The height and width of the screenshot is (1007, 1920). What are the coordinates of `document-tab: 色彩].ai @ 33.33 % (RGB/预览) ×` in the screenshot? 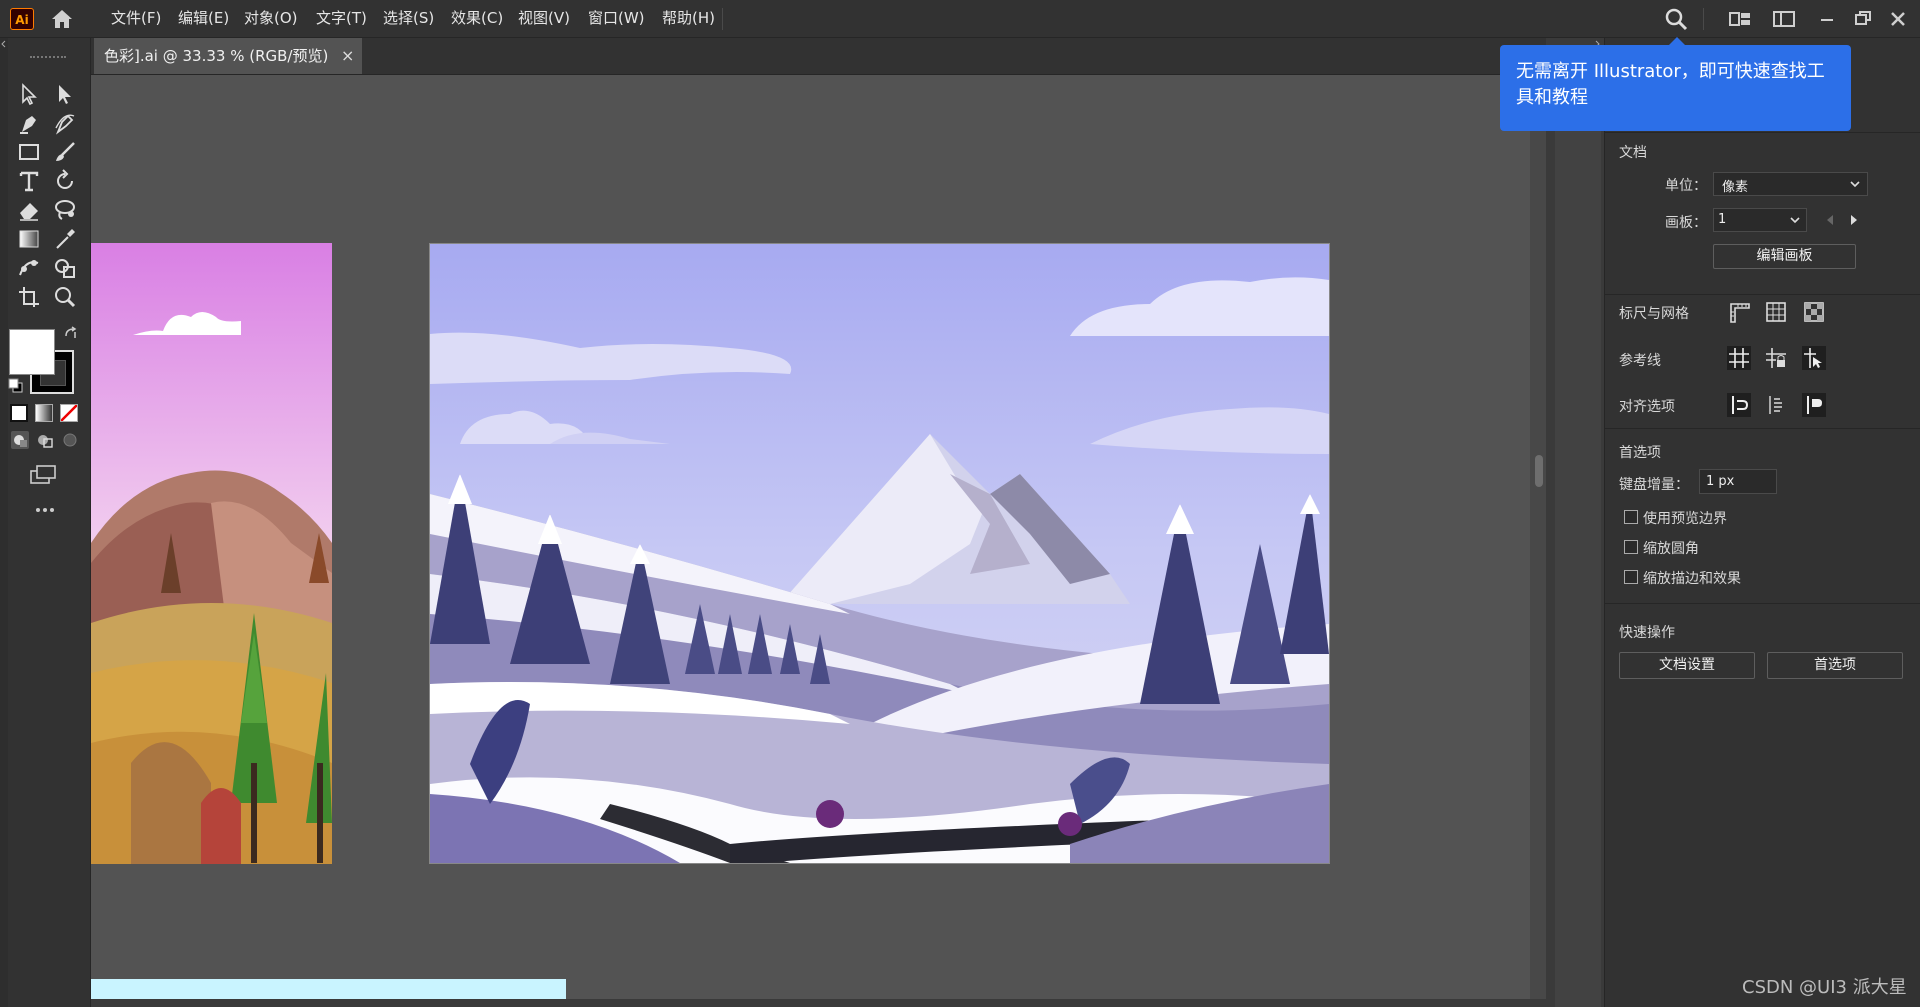 It's located at (228, 56).